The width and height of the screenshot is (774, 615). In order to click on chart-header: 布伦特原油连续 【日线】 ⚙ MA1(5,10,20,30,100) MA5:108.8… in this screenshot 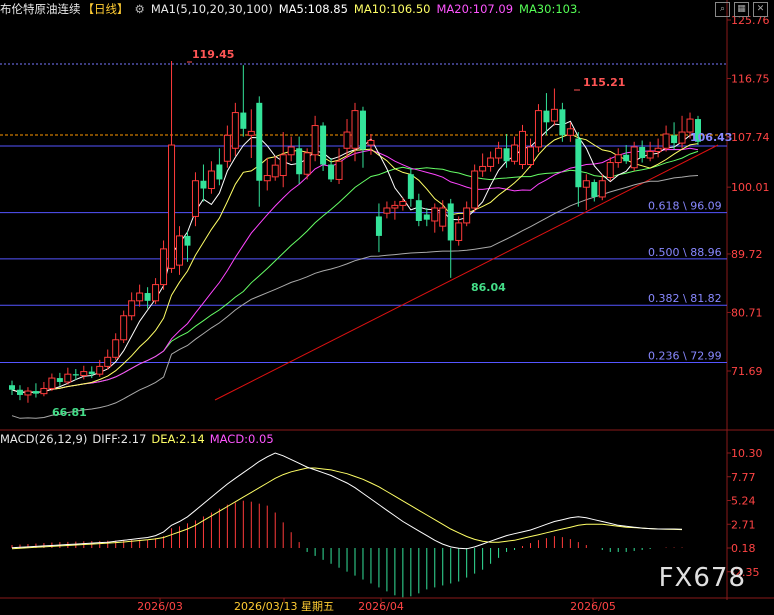, I will do `click(387, 9)`.